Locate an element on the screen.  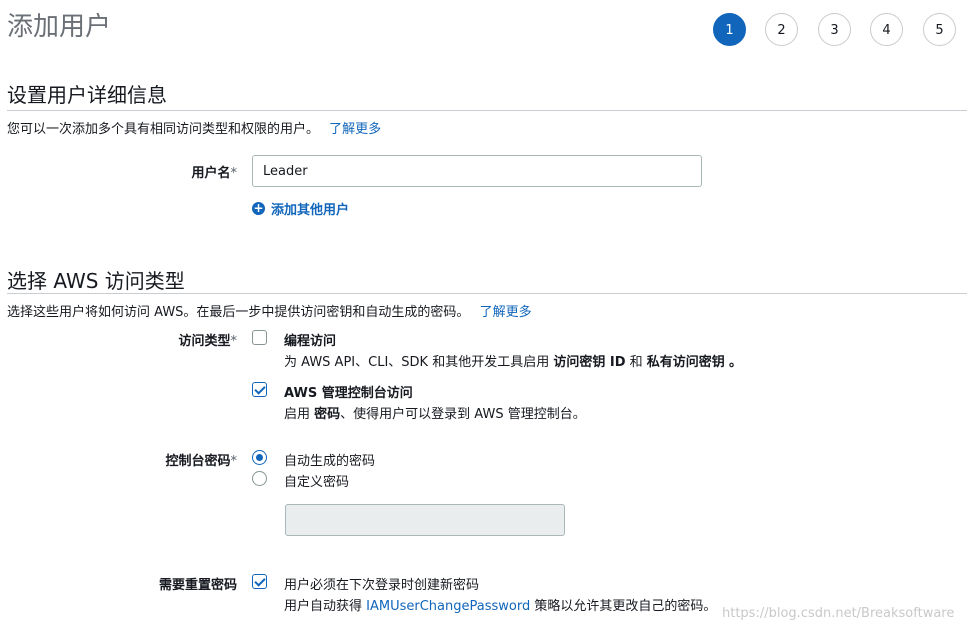
custom-password-input is located at coordinates (425, 520).